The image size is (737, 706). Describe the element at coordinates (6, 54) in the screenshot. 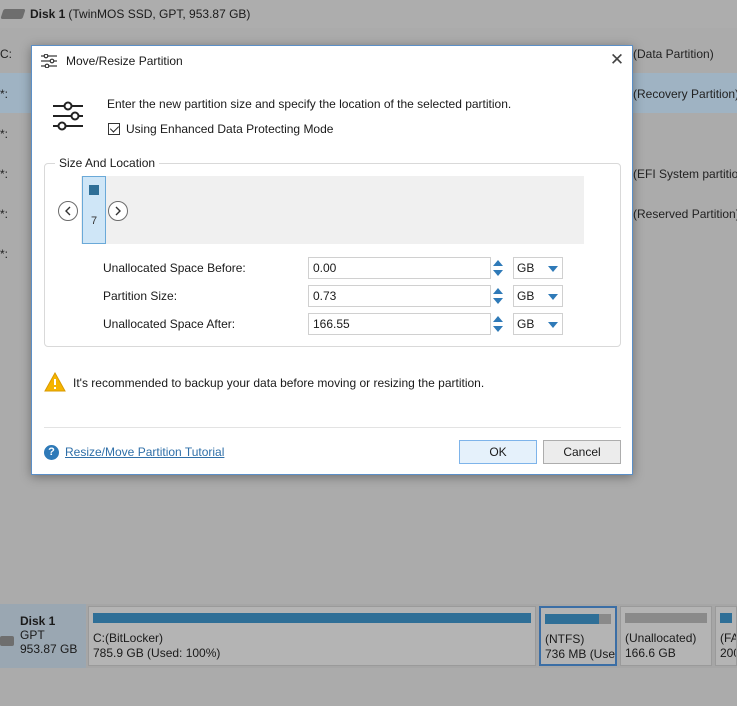

I see `row-letter: C:` at that location.